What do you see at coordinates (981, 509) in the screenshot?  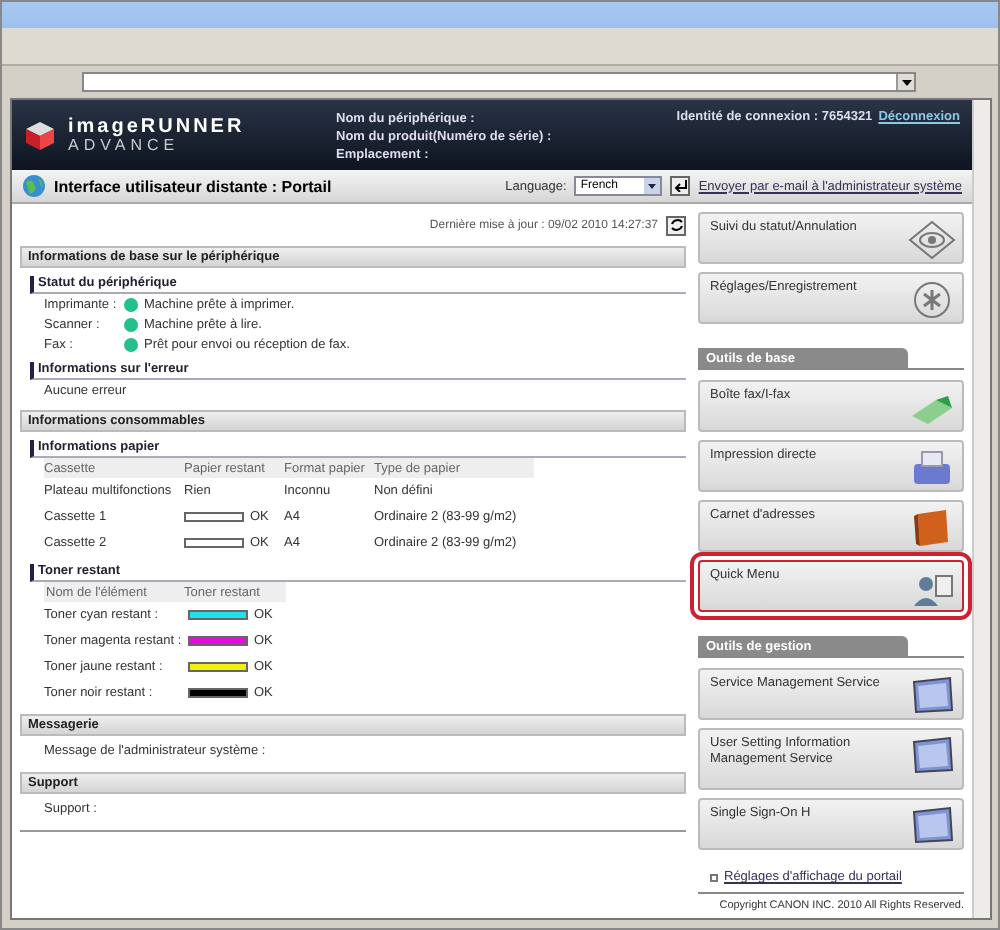 I see `scrollbar` at bounding box center [981, 509].